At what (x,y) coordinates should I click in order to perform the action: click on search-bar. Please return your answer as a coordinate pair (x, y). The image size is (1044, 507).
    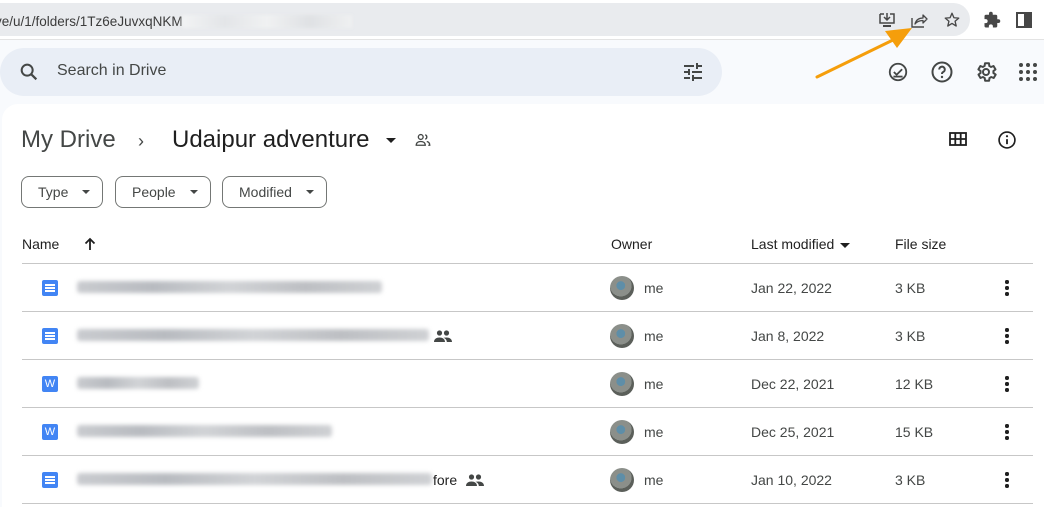
    Looking at the image, I should click on (361, 72).